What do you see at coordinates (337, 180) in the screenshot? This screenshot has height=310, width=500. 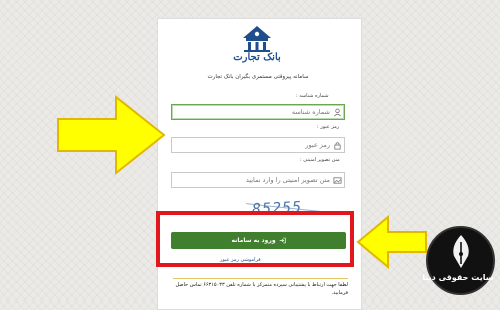 I see `image-icon` at bounding box center [337, 180].